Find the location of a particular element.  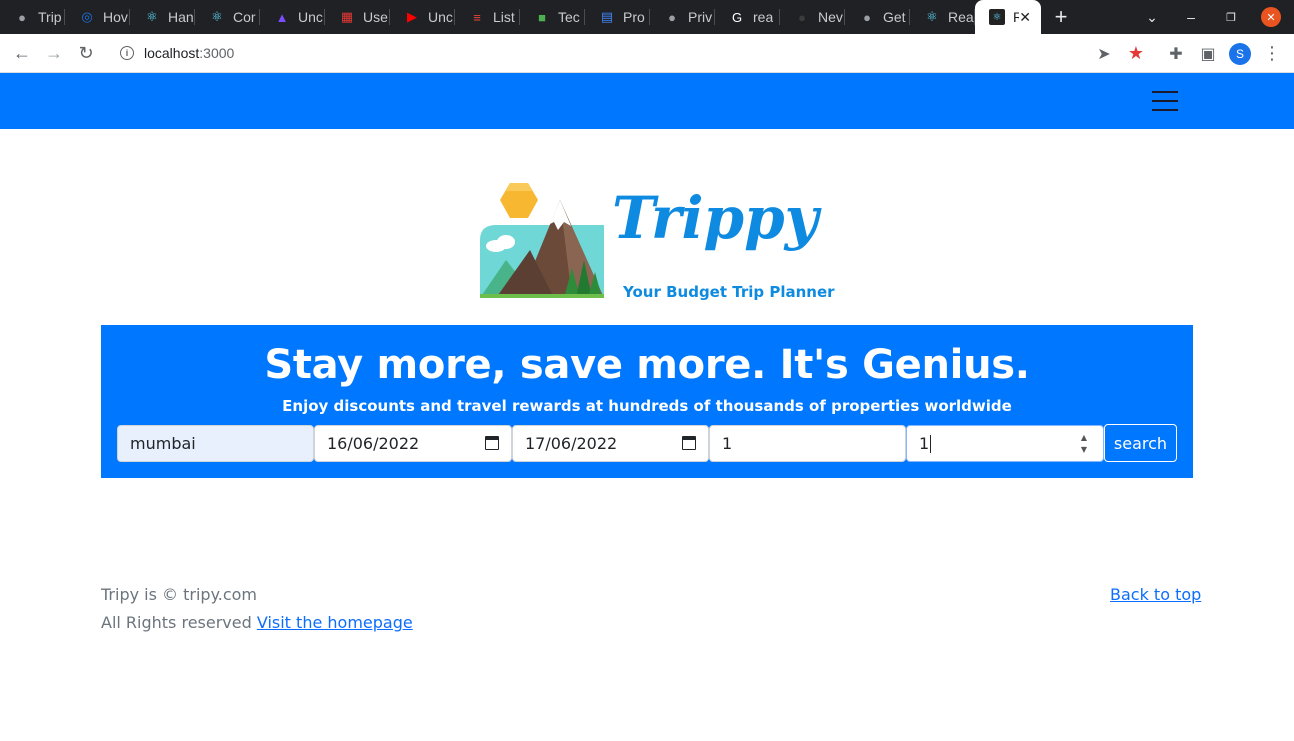

navbar-toggler-button is located at coordinates (1165, 101).